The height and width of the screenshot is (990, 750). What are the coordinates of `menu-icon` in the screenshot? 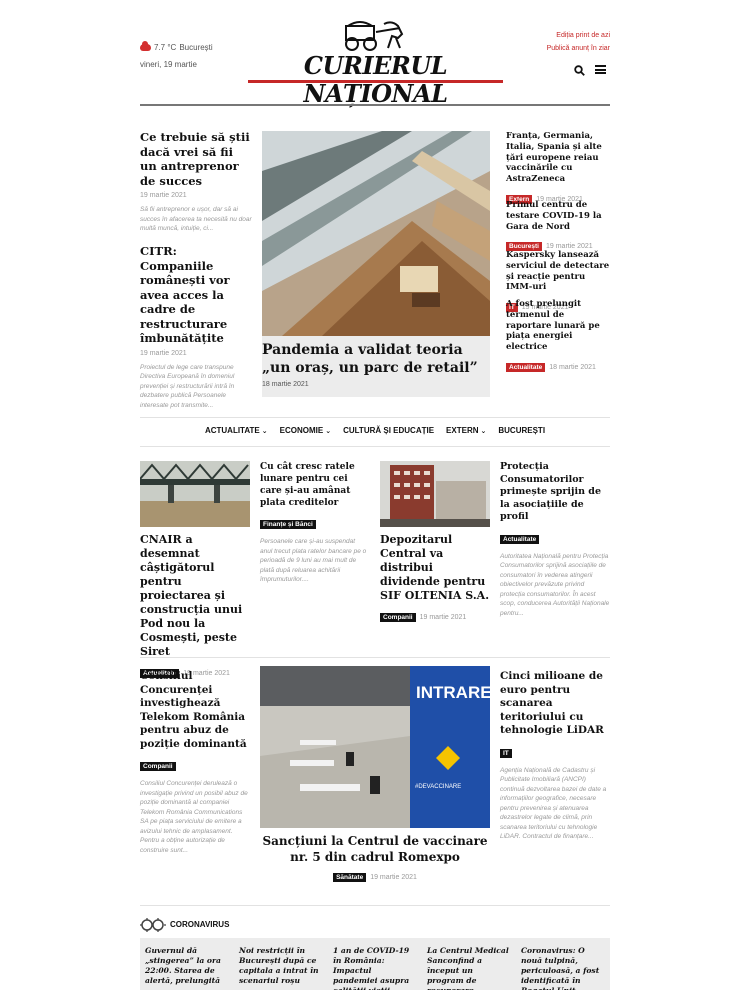 It's located at (600, 69).